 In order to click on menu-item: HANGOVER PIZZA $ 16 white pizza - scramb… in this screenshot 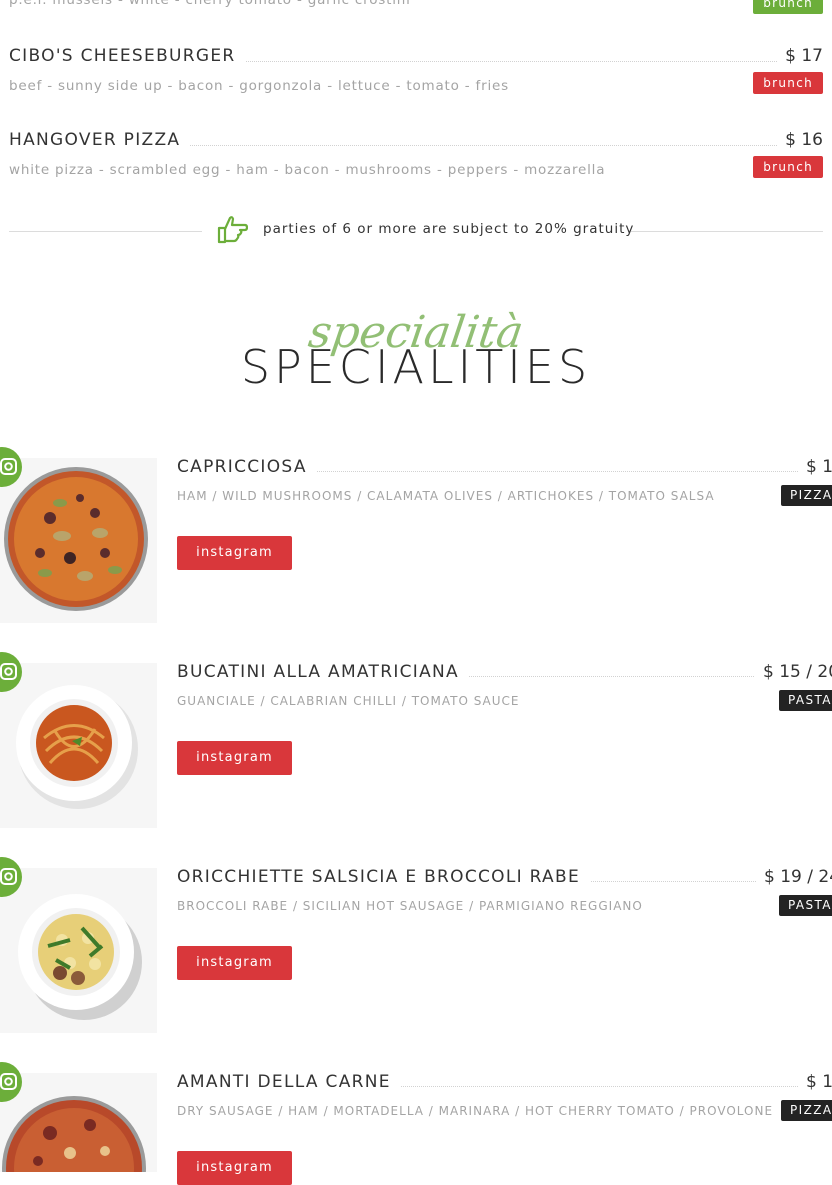, I will do `click(416, 156)`.